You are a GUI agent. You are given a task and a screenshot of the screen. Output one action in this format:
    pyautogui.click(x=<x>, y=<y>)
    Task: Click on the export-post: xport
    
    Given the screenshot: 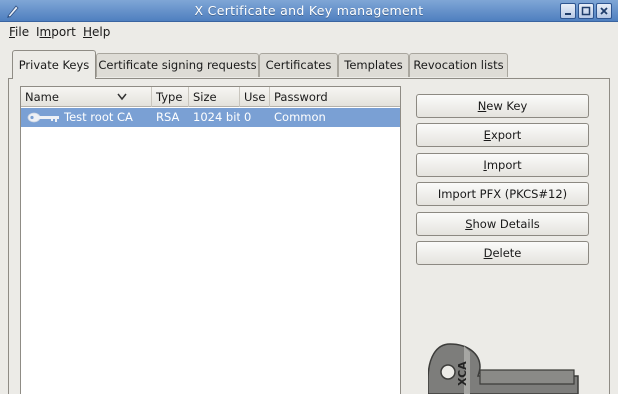 What is the action you would take?
    pyautogui.click(x=506, y=135)
    